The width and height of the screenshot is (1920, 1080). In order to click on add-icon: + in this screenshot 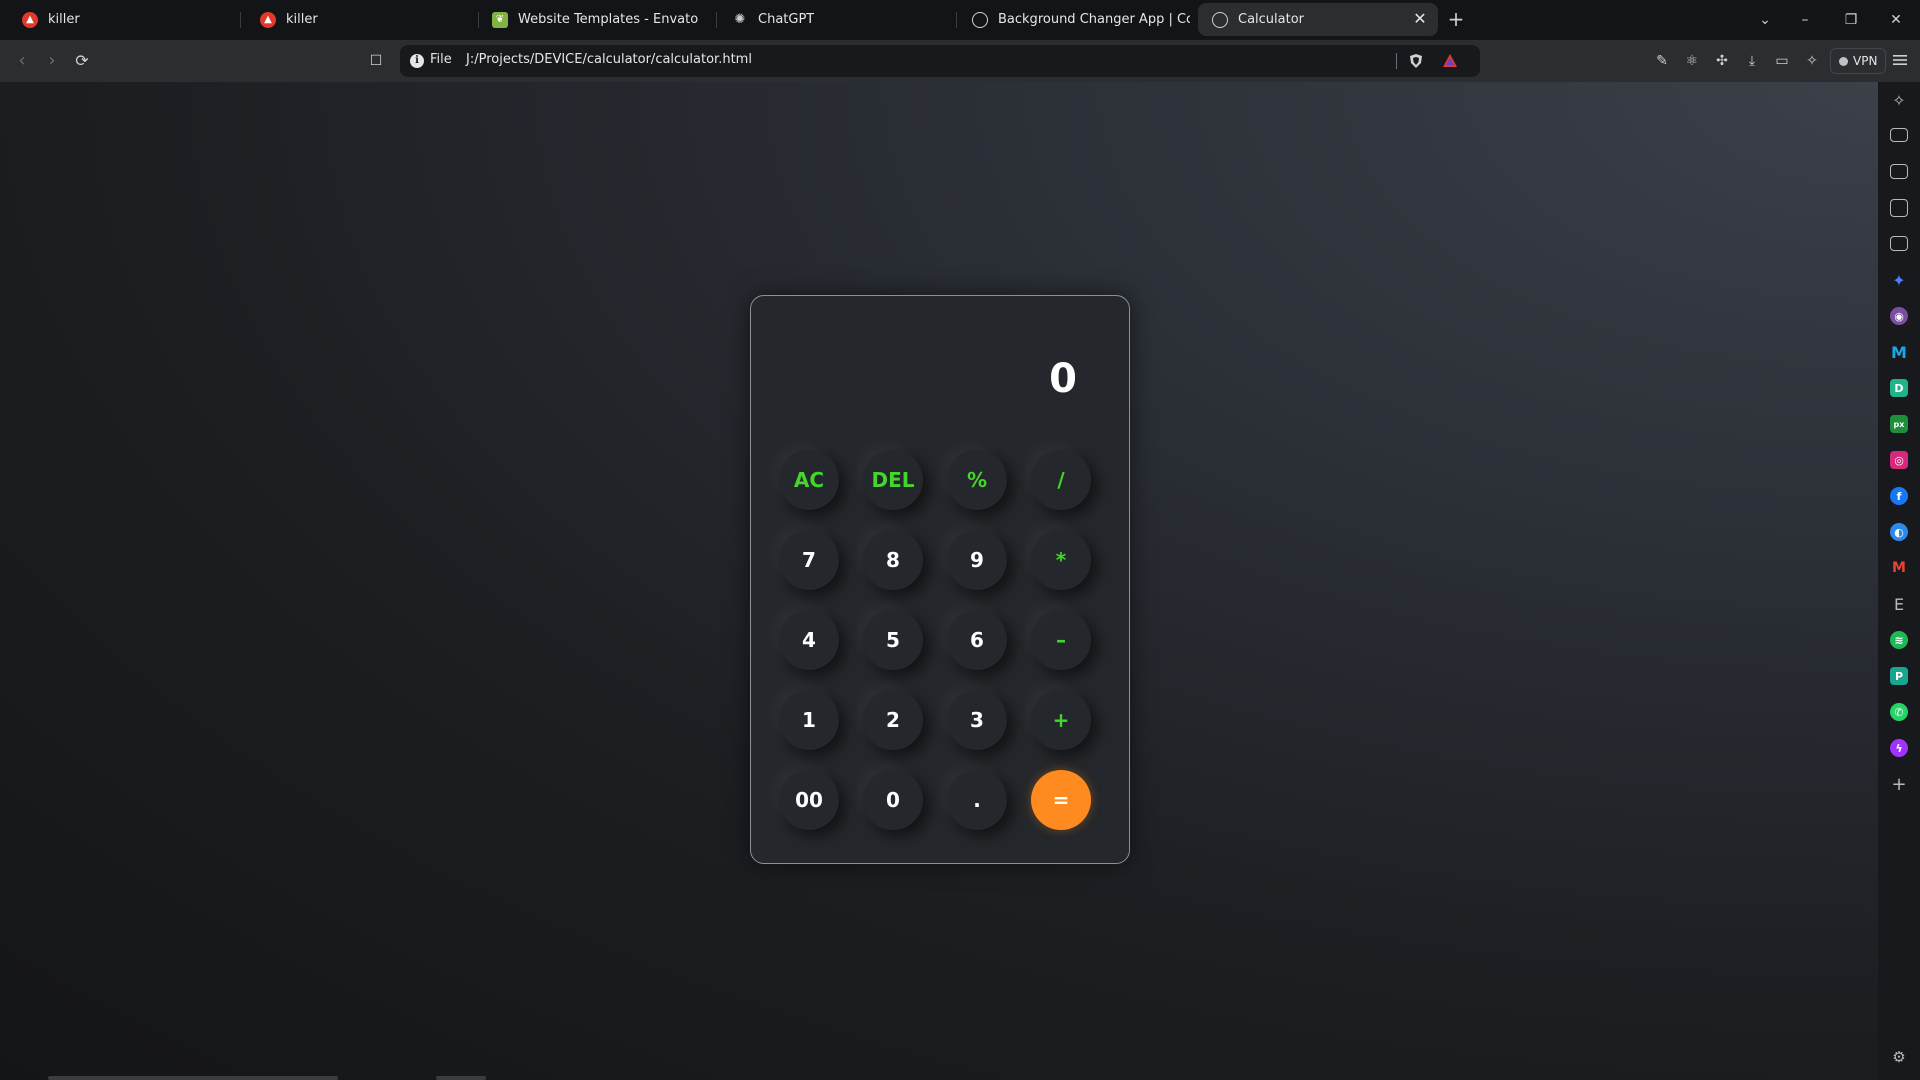, I will do `click(1899, 784)`.